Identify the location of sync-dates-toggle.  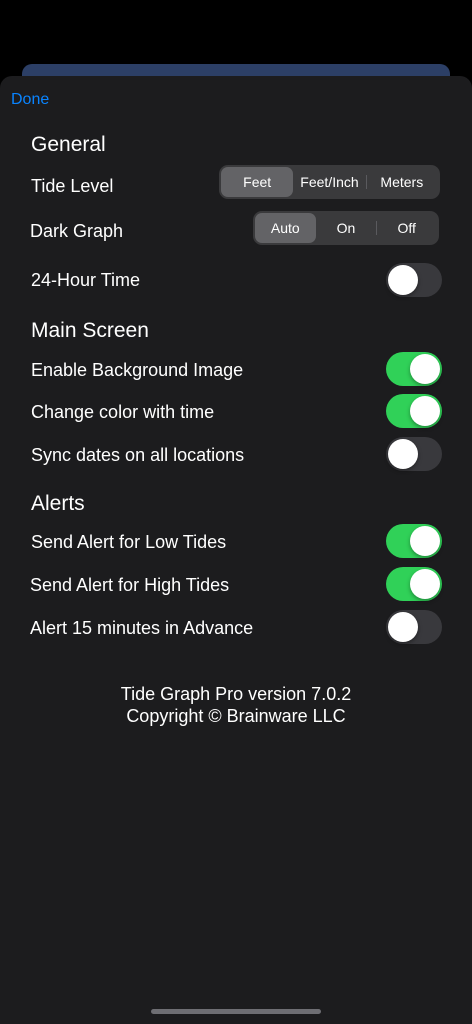
(414, 454).